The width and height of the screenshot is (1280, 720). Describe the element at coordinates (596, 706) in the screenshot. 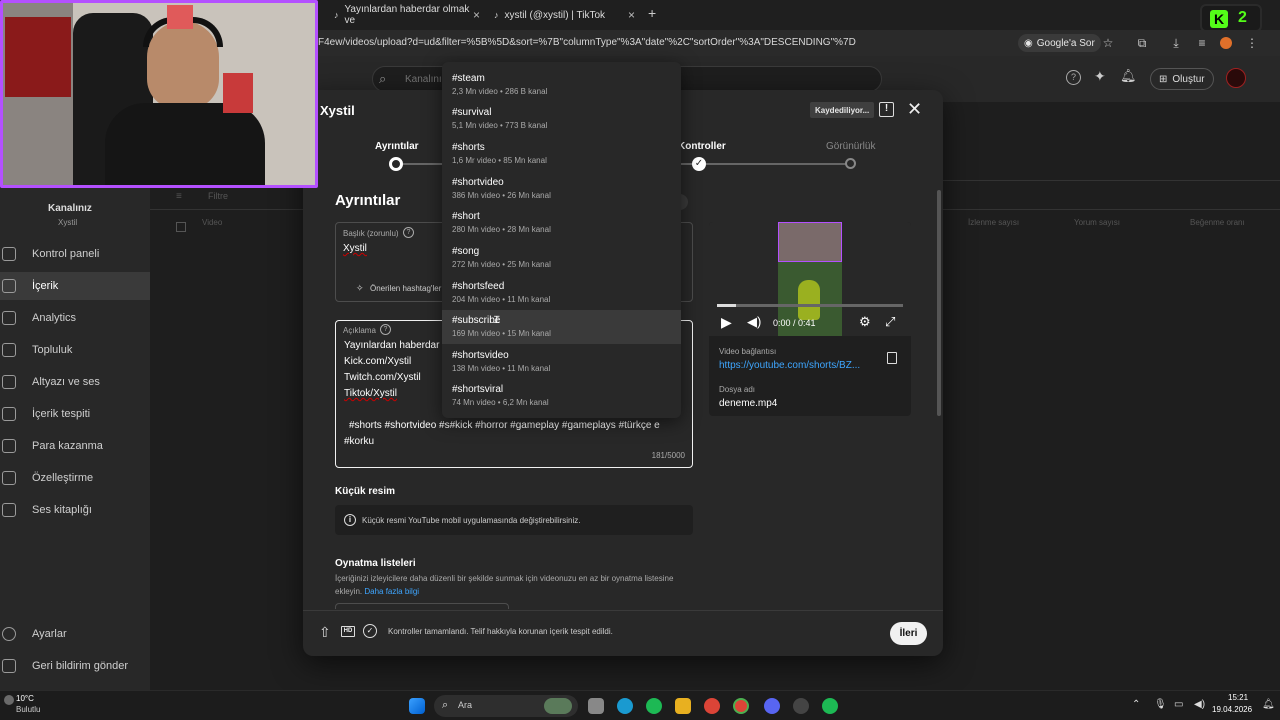

I see `task-view-icon` at that location.